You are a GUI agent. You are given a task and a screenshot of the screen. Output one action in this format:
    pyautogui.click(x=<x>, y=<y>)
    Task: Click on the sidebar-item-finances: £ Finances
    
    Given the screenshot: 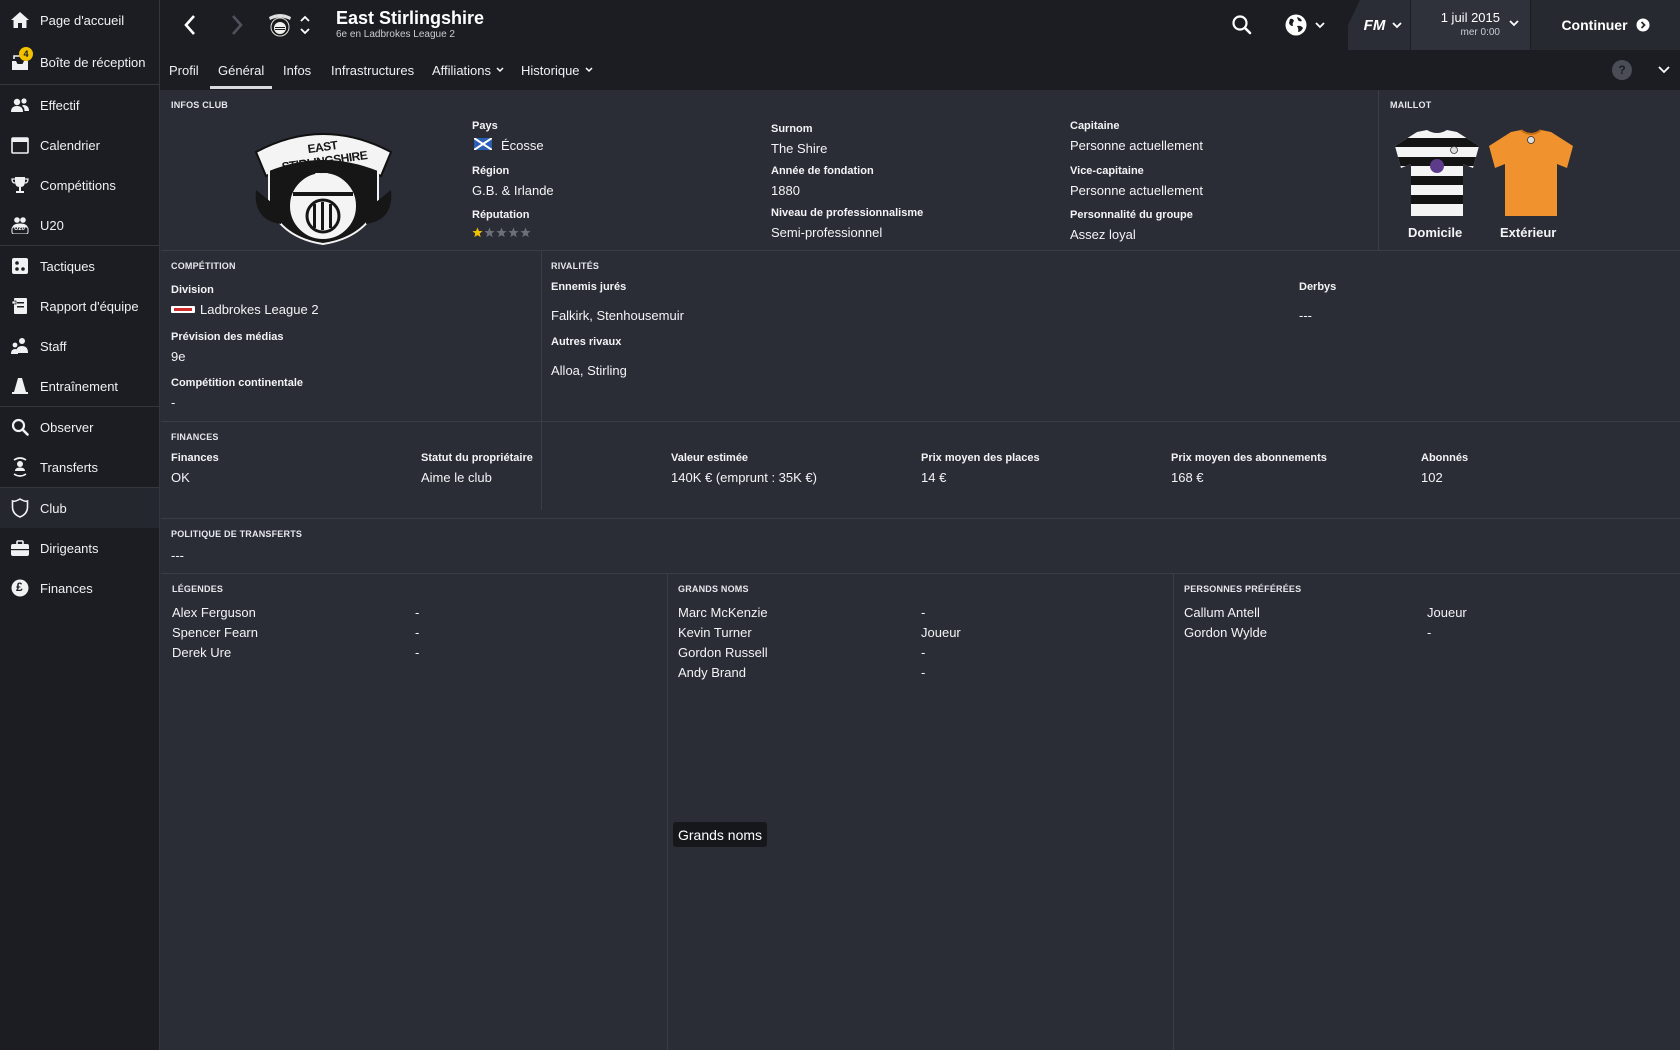 What is the action you would take?
    pyautogui.click(x=79, y=588)
    